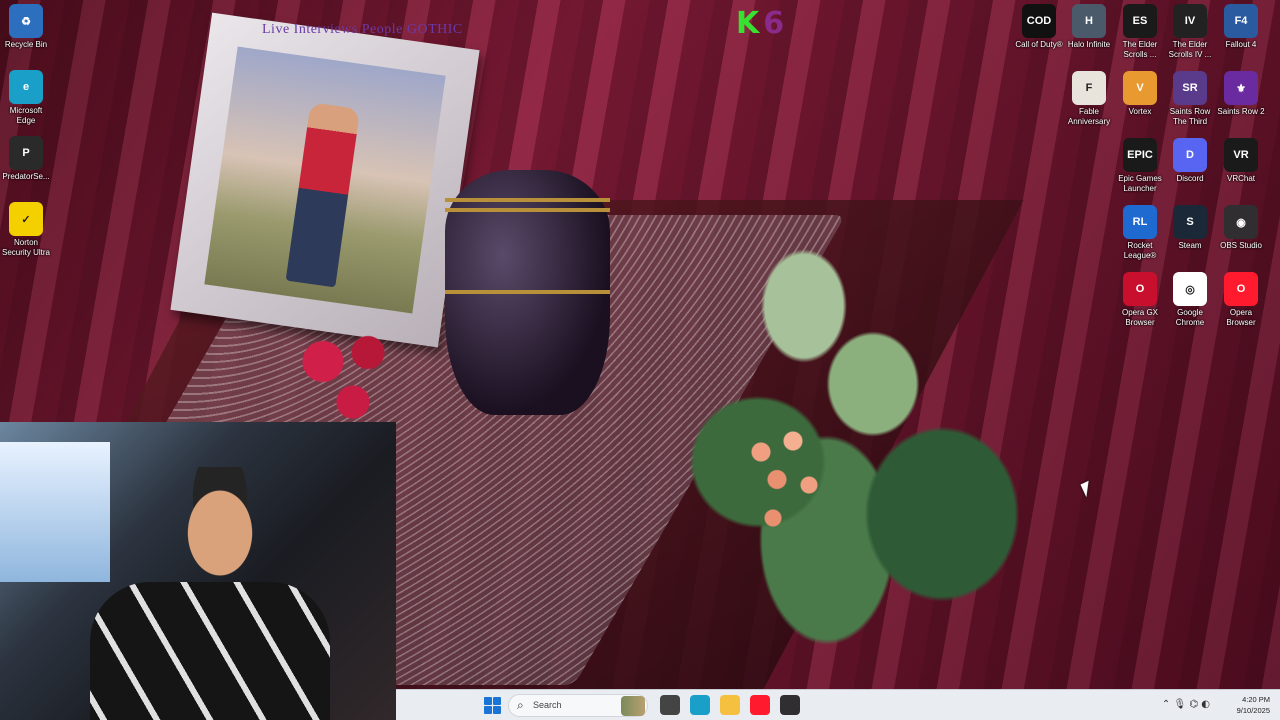  What do you see at coordinates (220, 527) in the screenshot?
I see `webcam-person-head` at bounding box center [220, 527].